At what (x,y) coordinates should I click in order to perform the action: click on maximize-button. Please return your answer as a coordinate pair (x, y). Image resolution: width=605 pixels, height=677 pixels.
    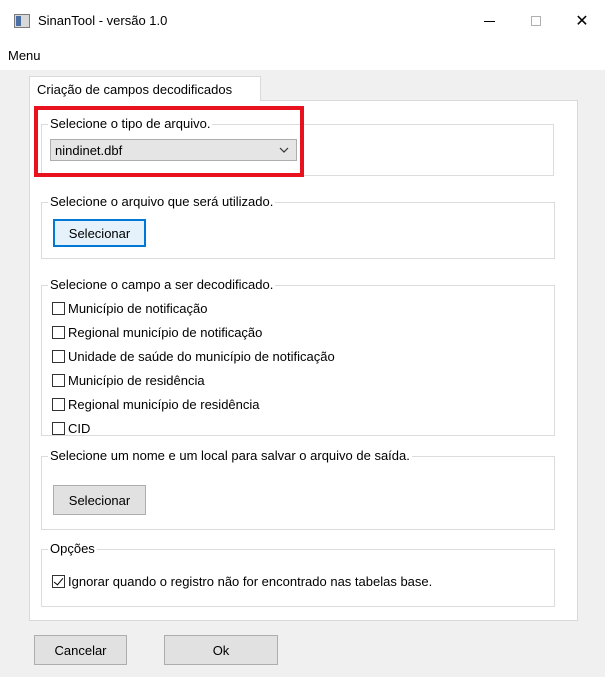
    Looking at the image, I should click on (536, 21).